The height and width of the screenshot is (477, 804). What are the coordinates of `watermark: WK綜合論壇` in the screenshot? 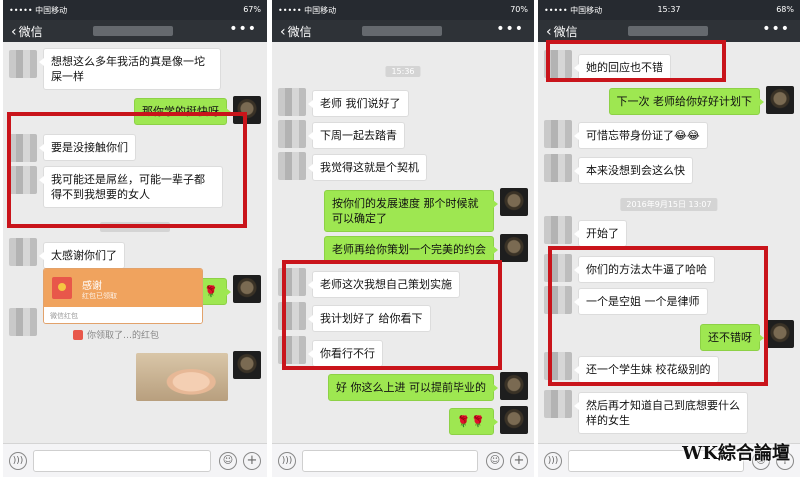 It's located at (736, 453).